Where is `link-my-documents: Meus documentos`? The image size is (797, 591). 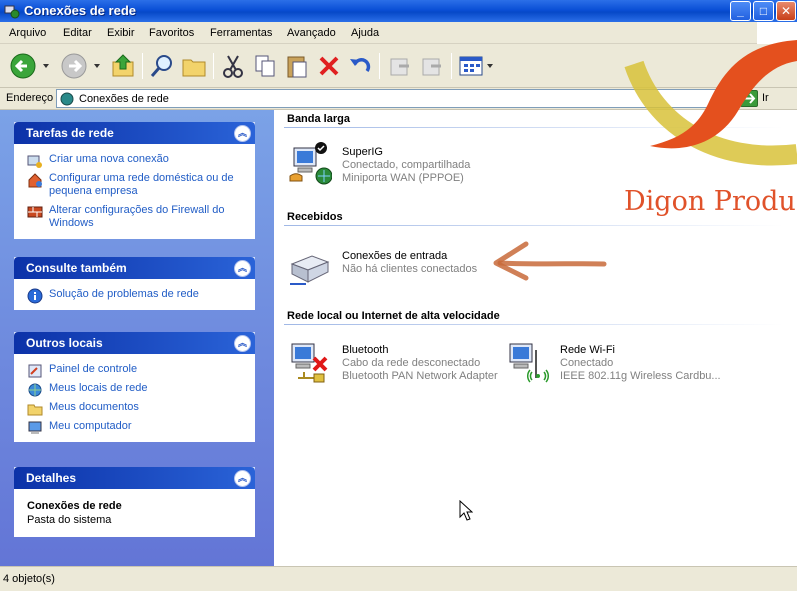 link-my-documents: Meus documentos is located at coordinates (137, 408).